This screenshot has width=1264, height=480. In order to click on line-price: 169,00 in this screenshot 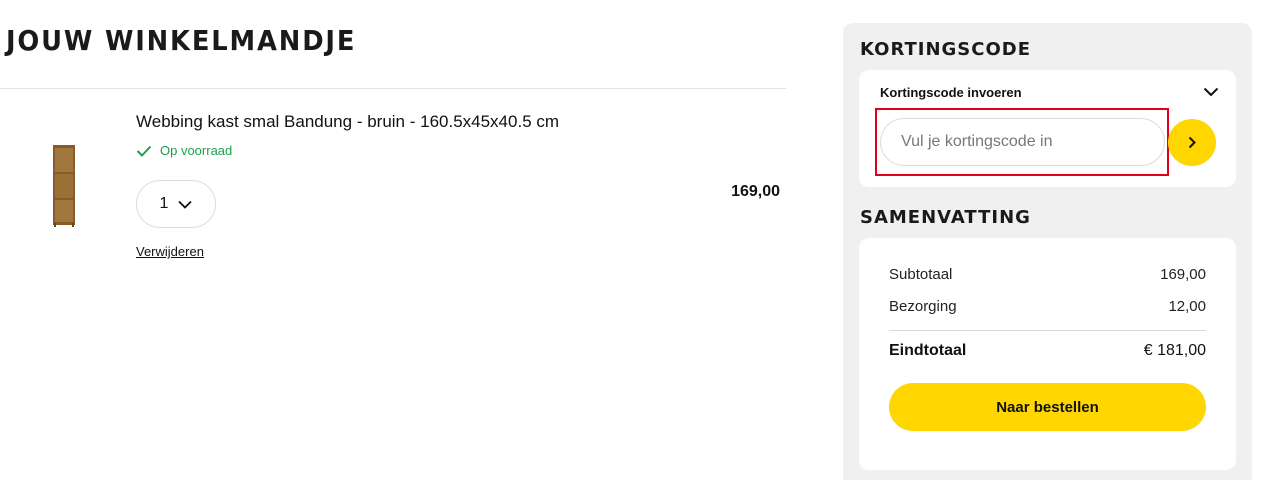, I will do `click(755, 191)`.